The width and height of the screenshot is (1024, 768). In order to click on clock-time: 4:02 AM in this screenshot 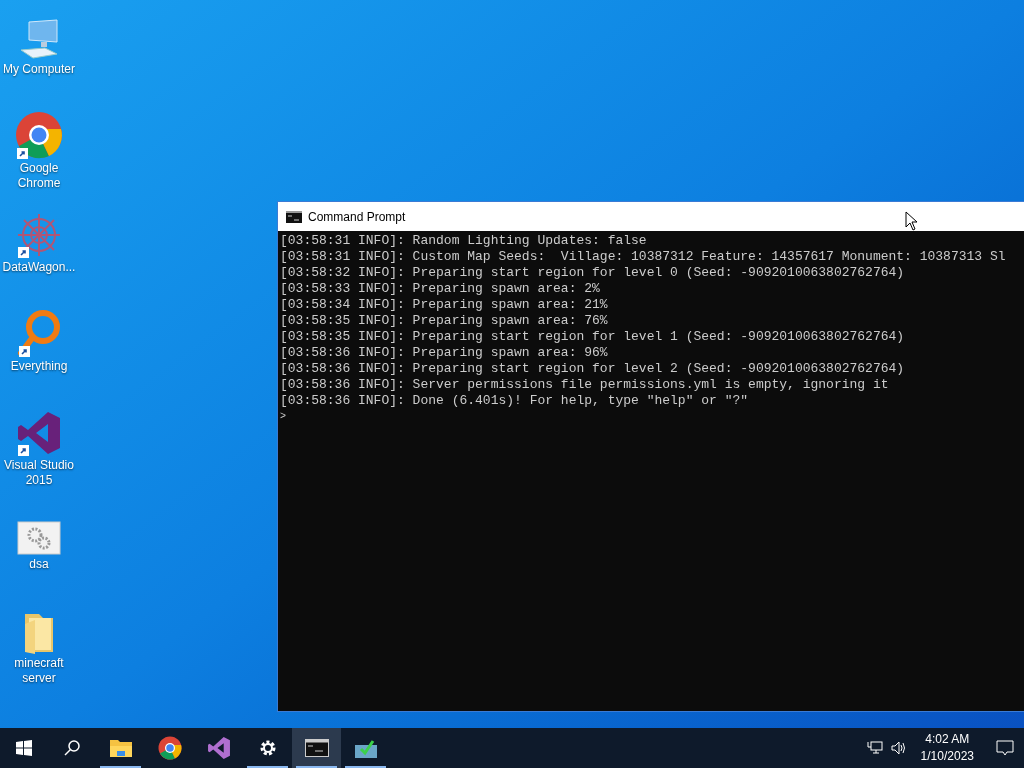, I will do `click(947, 739)`.